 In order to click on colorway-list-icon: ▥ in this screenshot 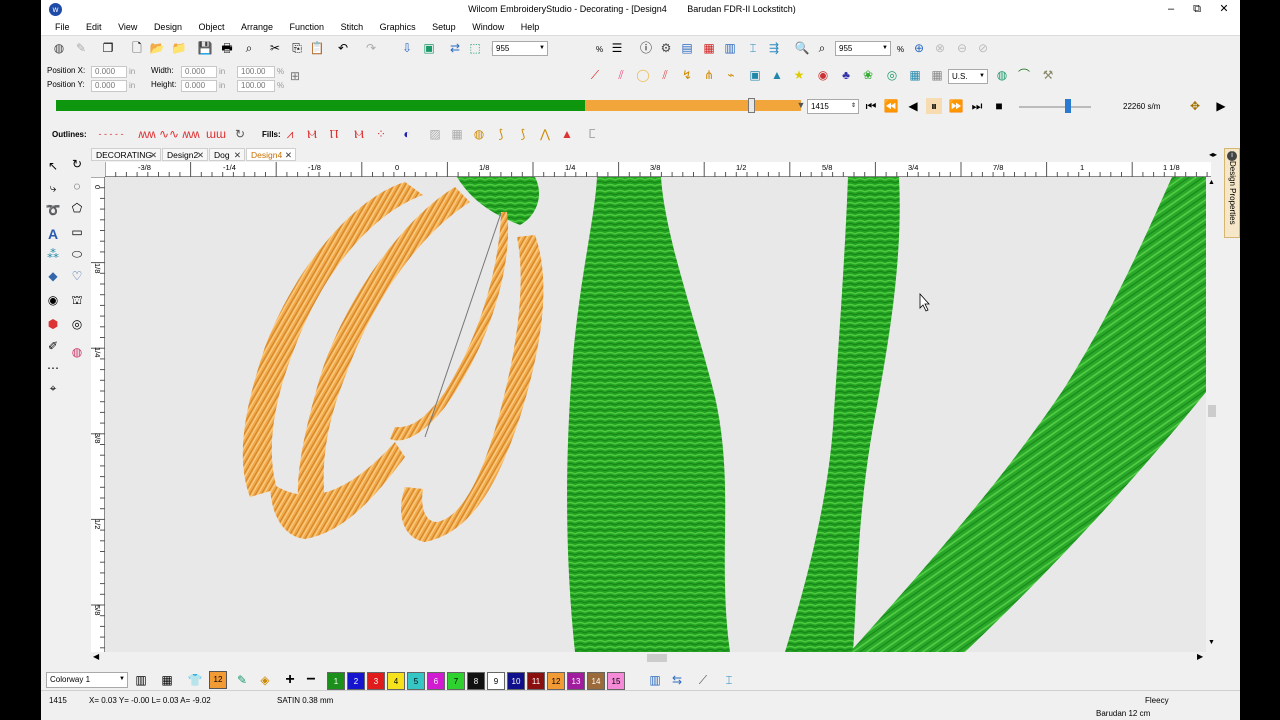, I will do `click(141, 680)`.